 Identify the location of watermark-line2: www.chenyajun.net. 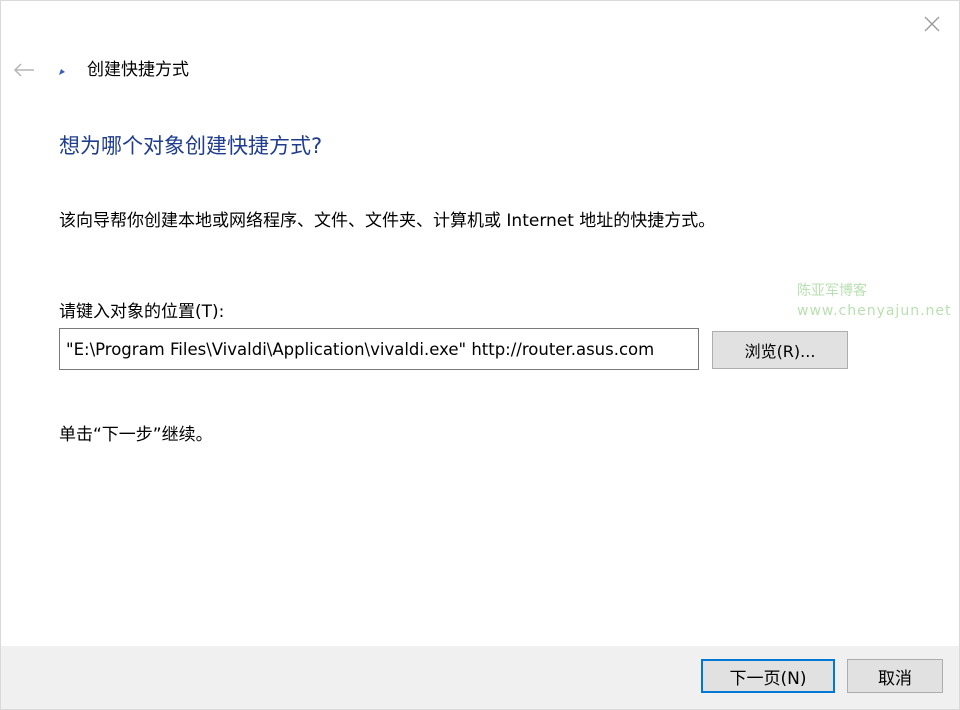
(874, 311).